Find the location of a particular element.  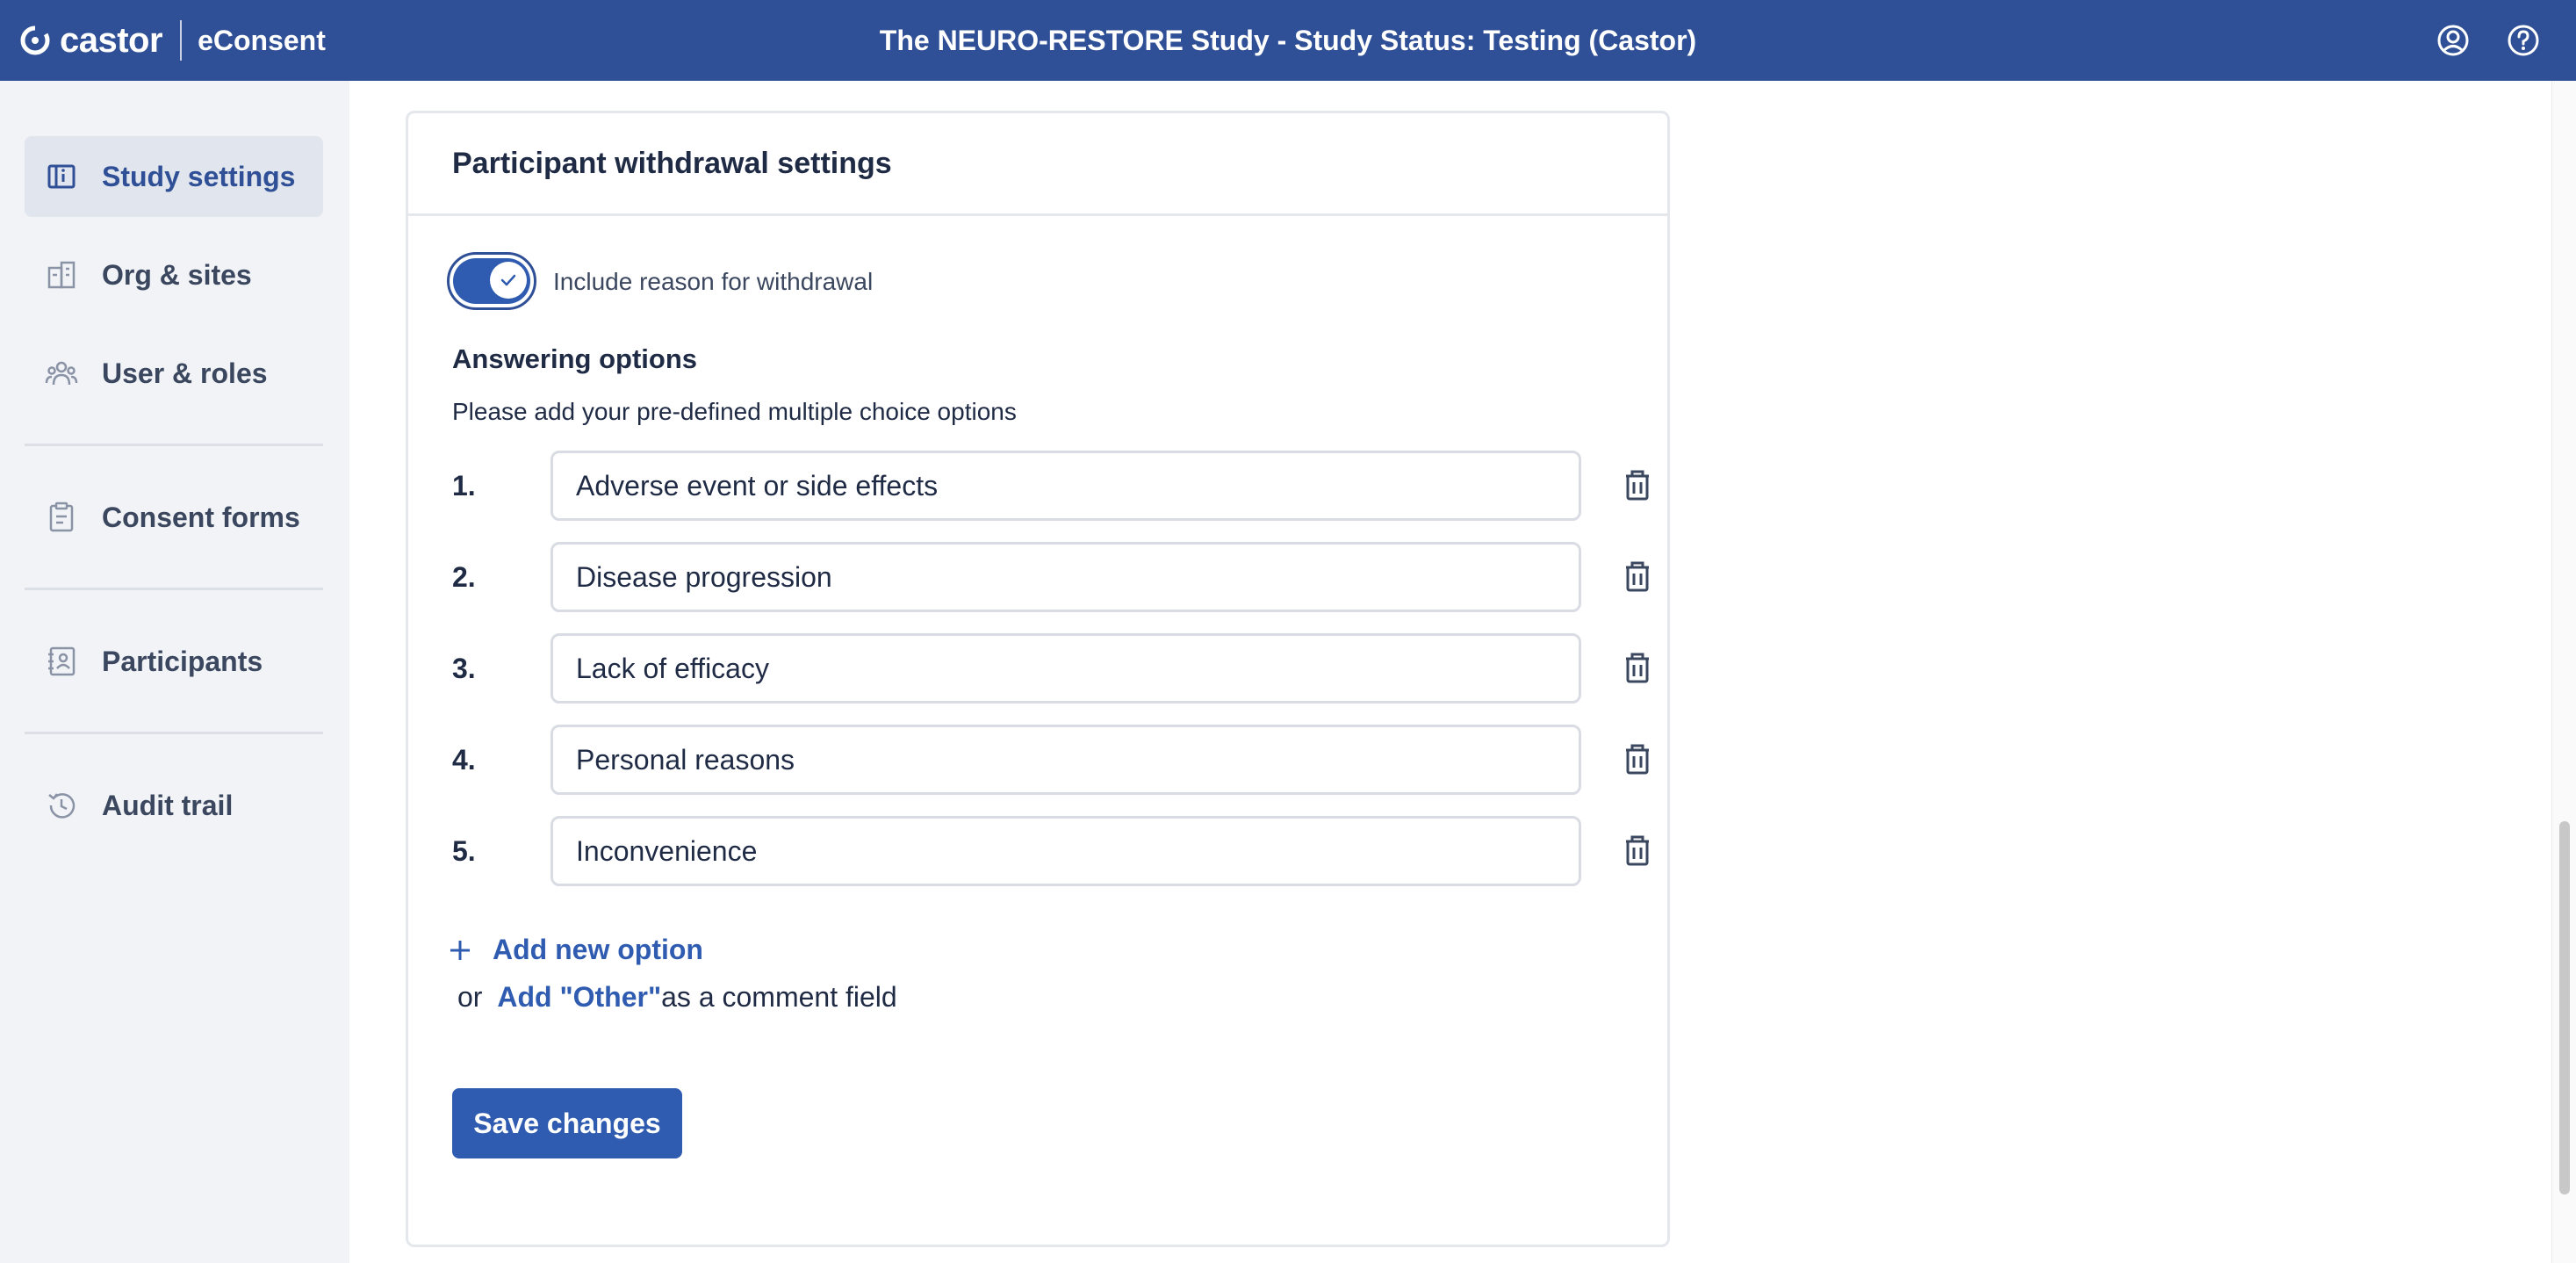

card-title: Participant withdrawal settings is located at coordinates (672, 163).